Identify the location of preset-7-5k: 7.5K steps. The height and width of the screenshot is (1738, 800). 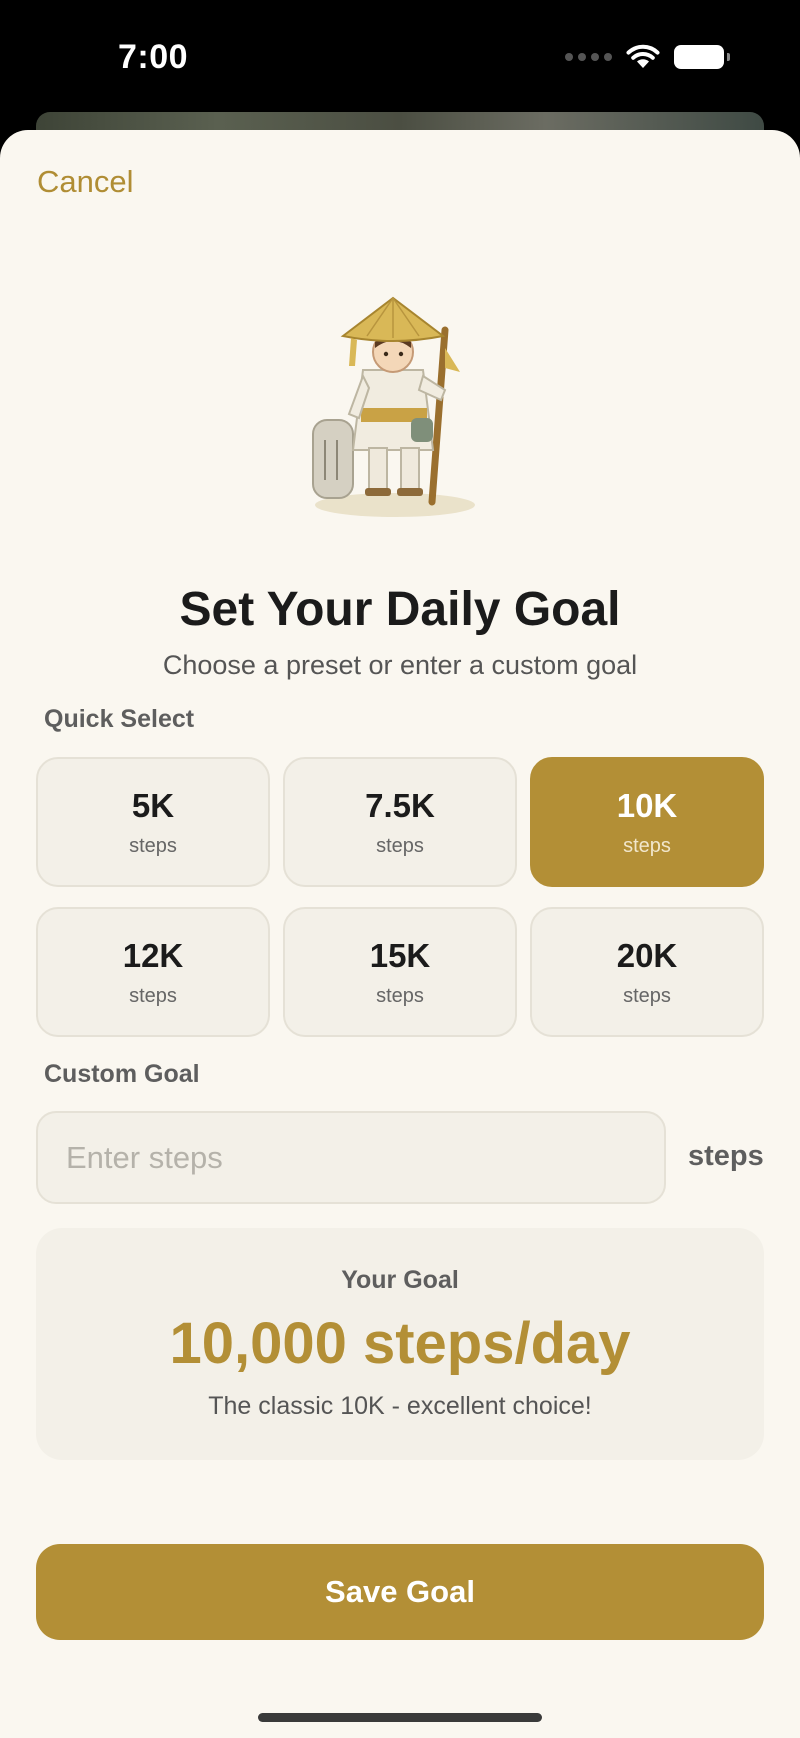
(400, 822).